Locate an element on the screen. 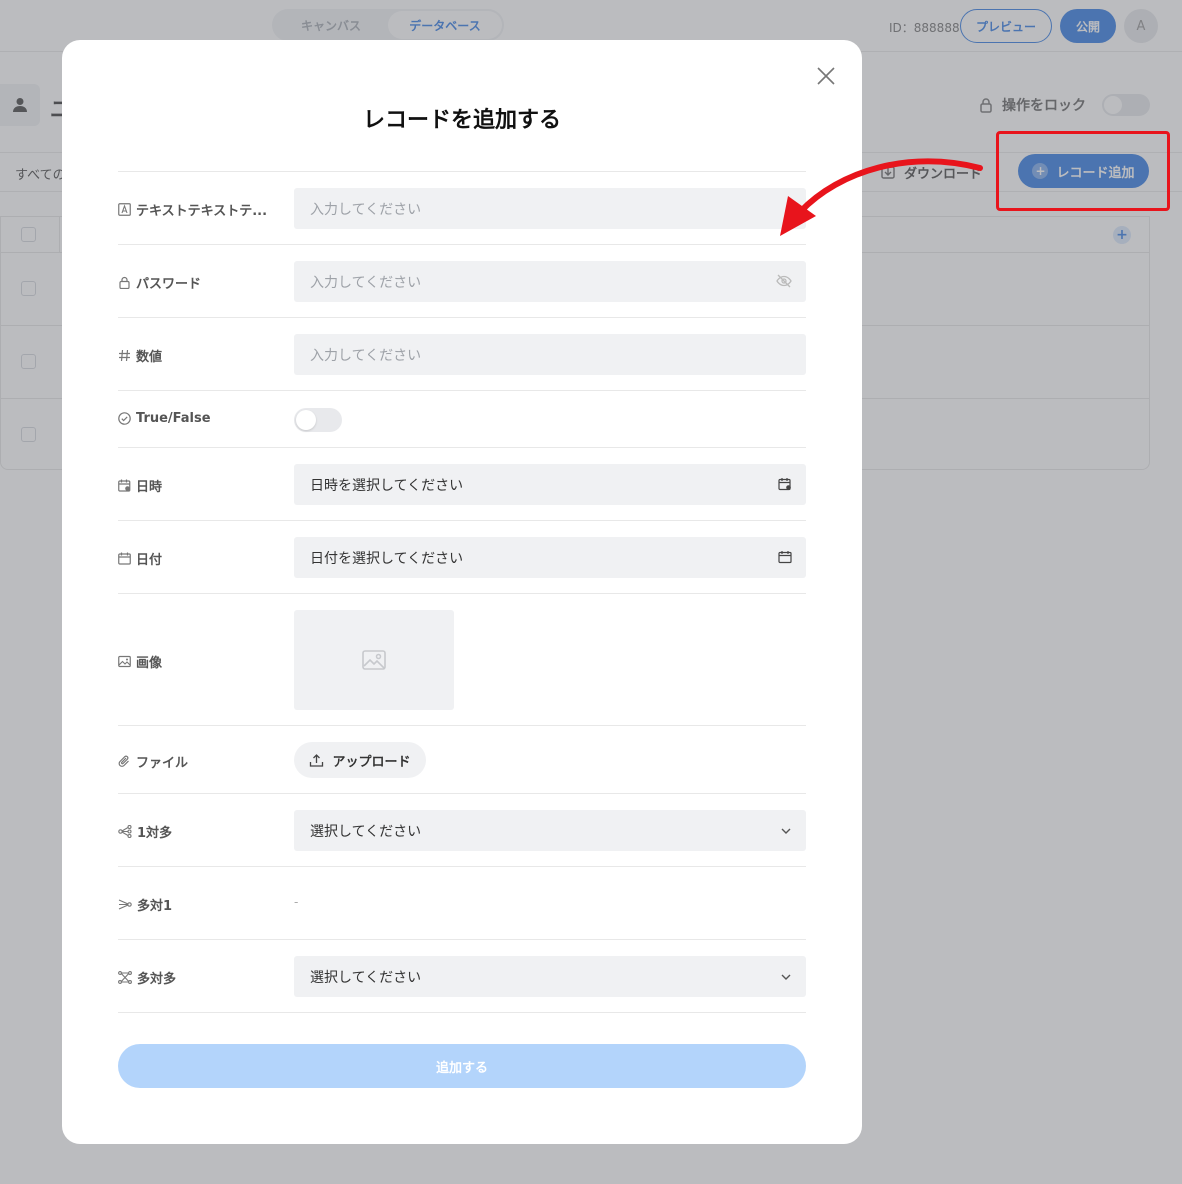  datetime-picker: 日時を選択してください is located at coordinates (550, 484).